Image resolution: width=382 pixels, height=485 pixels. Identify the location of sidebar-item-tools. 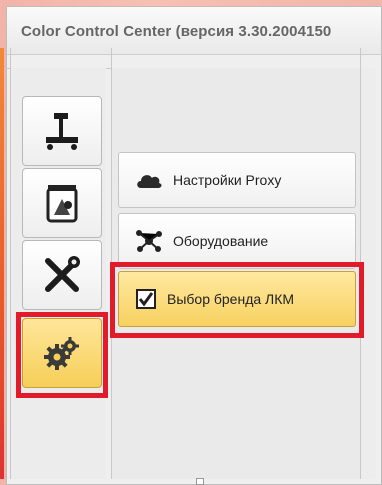
(62, 275).